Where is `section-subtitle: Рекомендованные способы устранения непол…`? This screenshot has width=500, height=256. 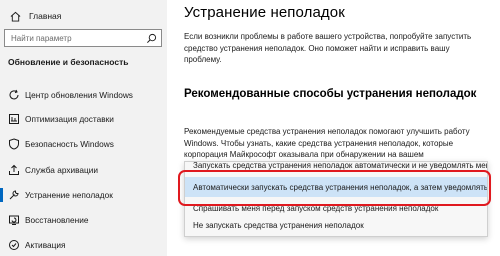 section-subtitle: Рекомендованные способы устранения непол… is located at coordinates (330, 94).